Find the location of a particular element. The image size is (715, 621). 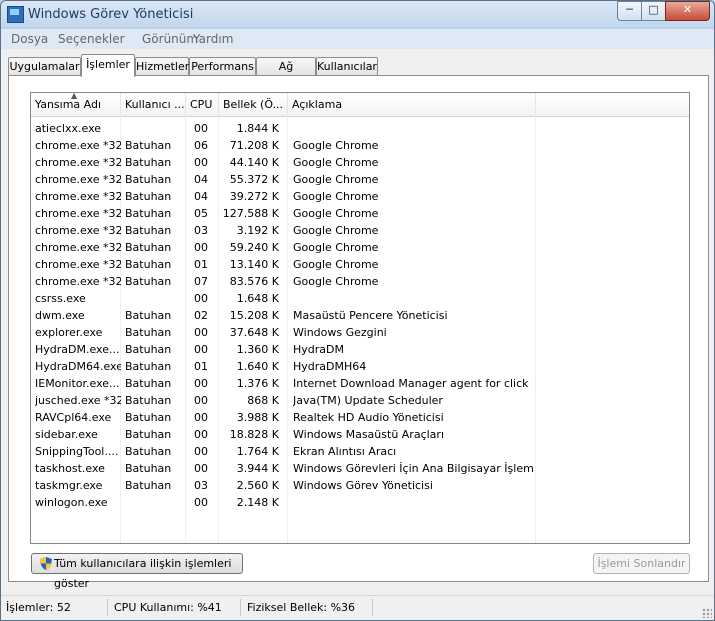

tab-processes: İşlemler is located at coordinates (108, 65).